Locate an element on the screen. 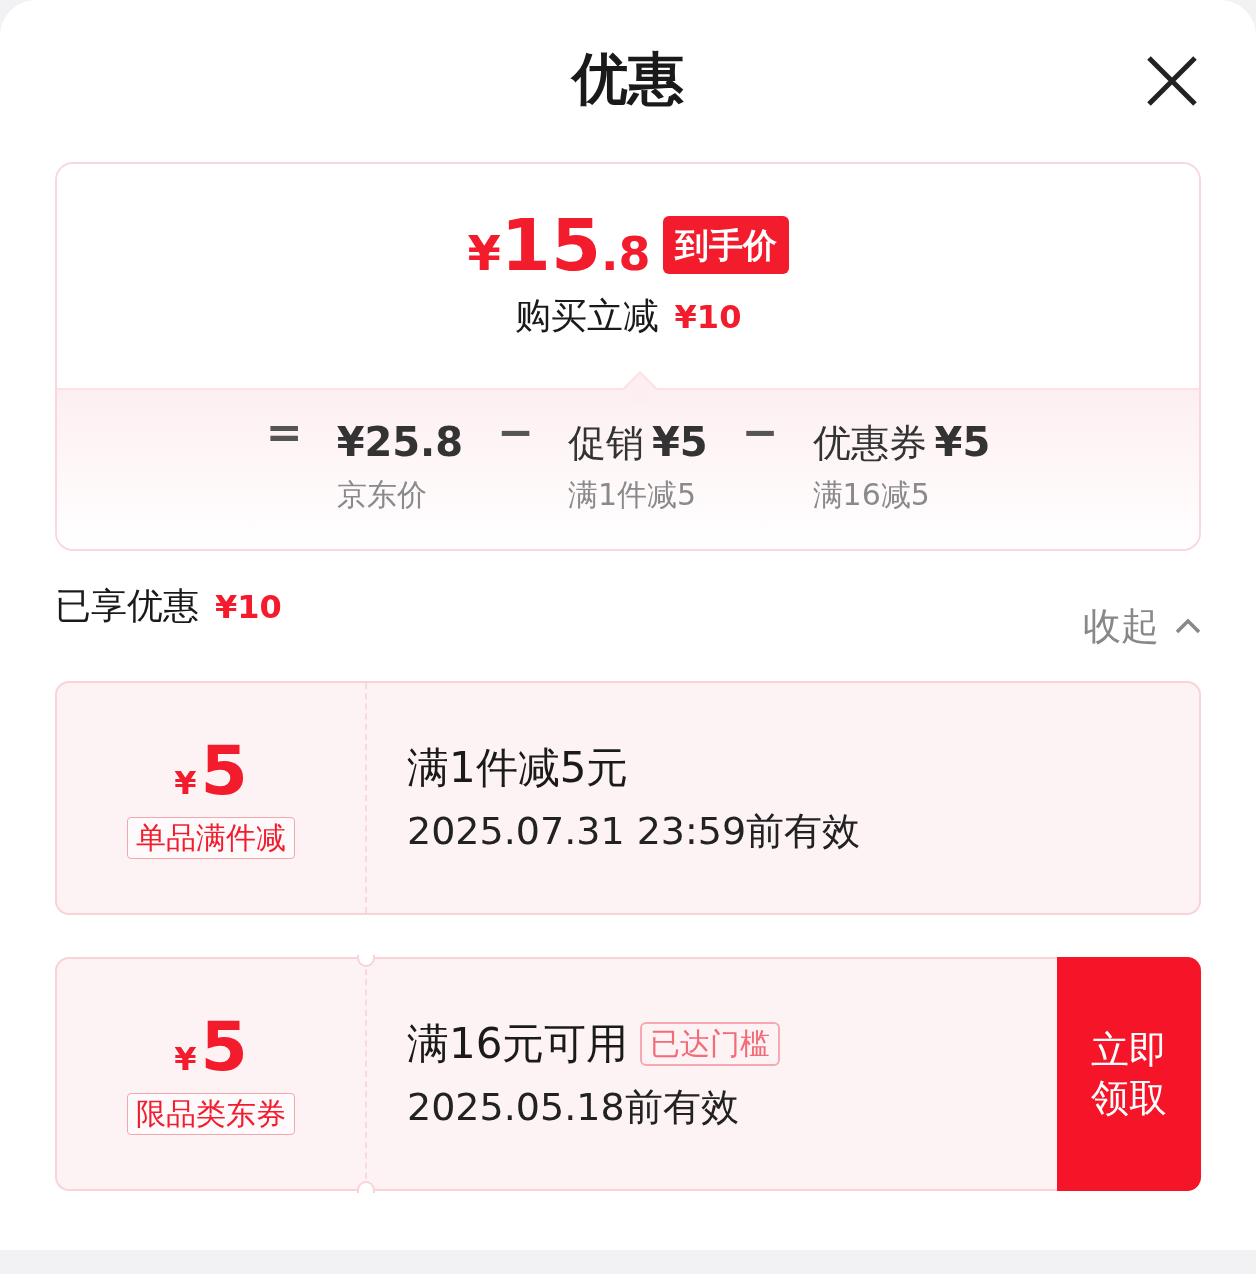 This screenshot has height=1274, width=1256. collapse-toggle: 收起 is located at coordinates (1142, 626).